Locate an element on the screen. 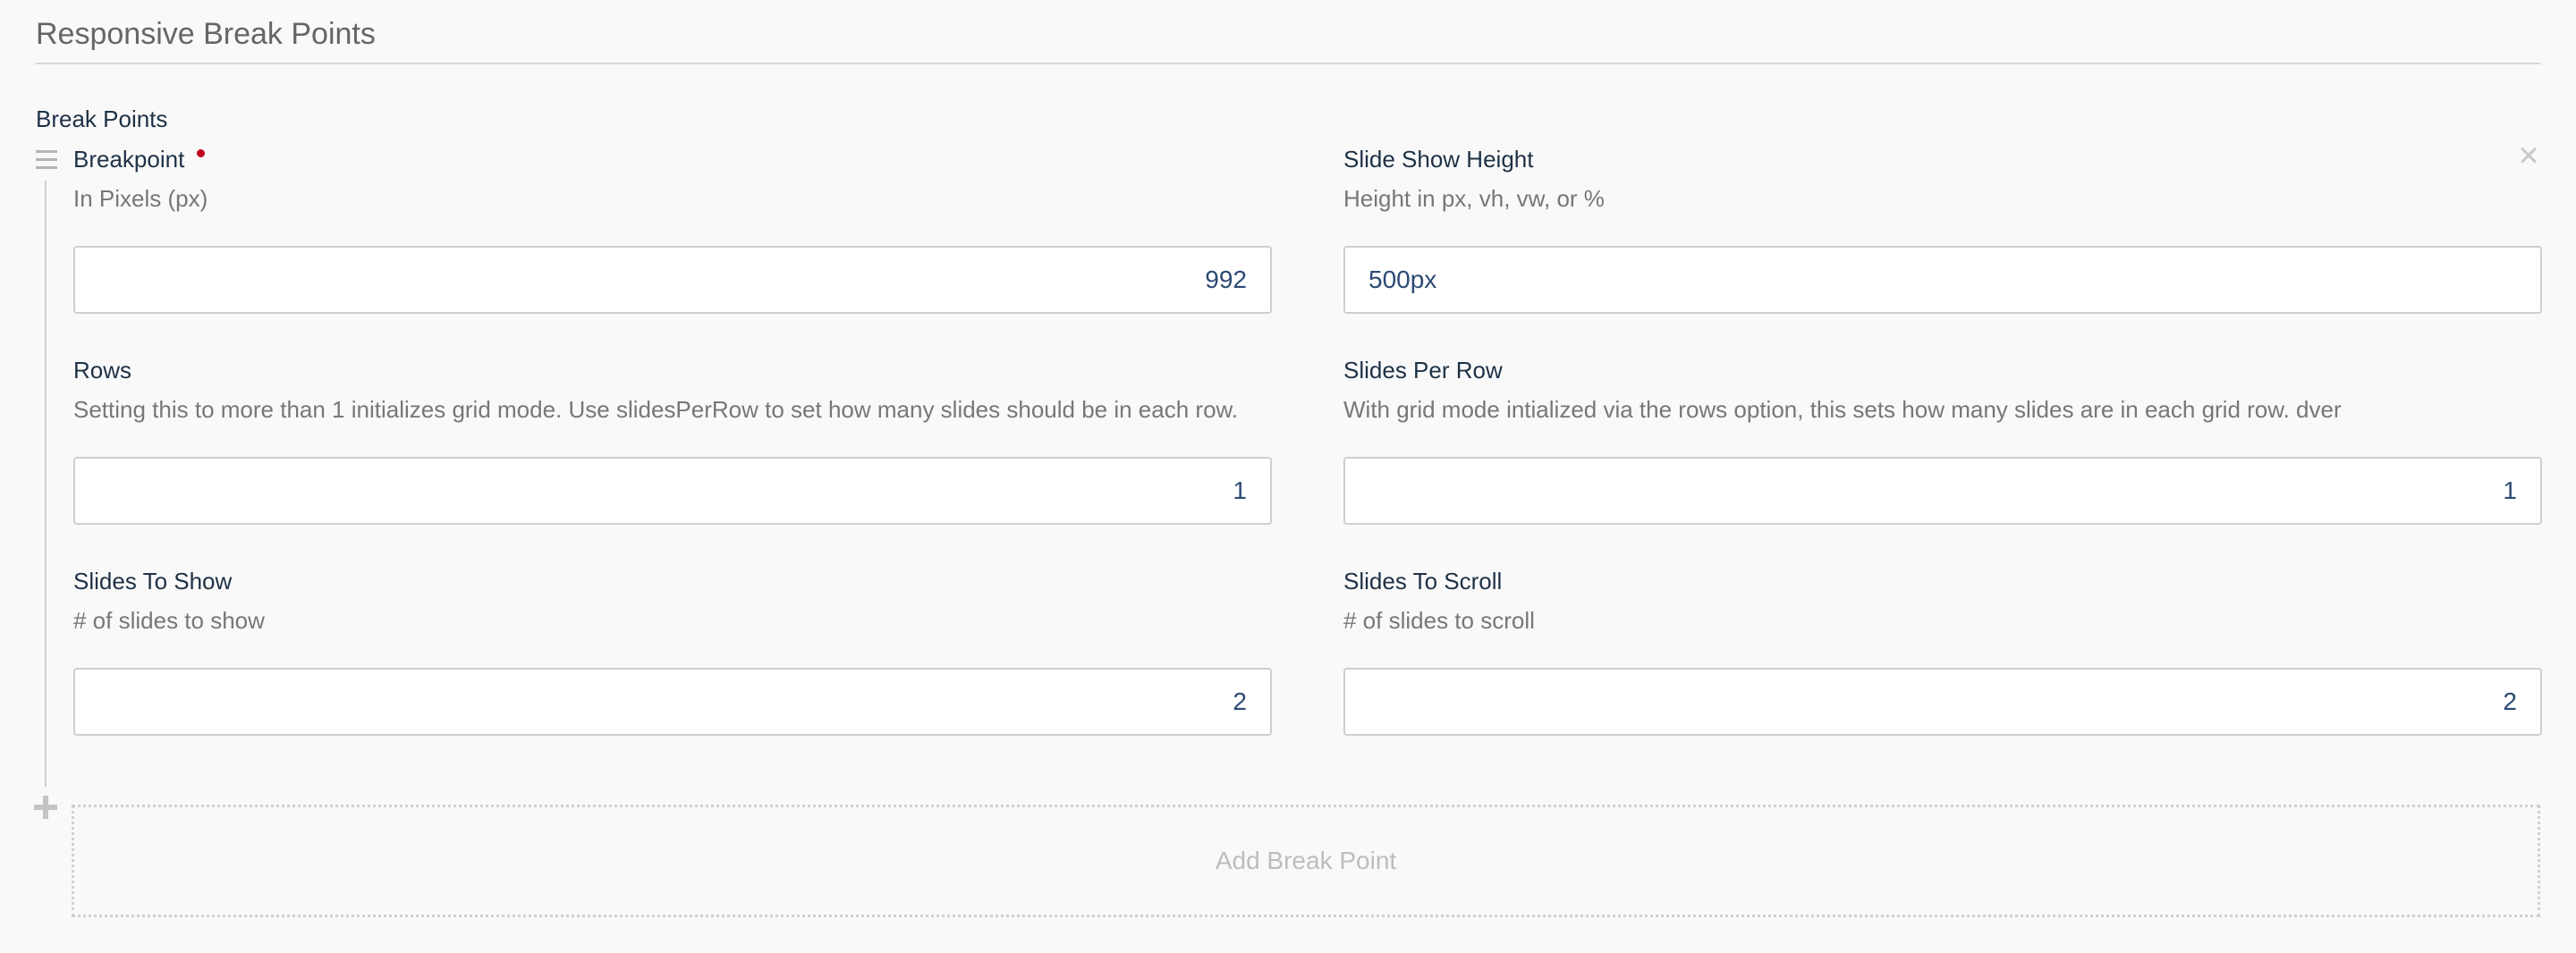 This screenshot has height=953, width=2576. rows-label: Rows is located at coordinates (102, 371).